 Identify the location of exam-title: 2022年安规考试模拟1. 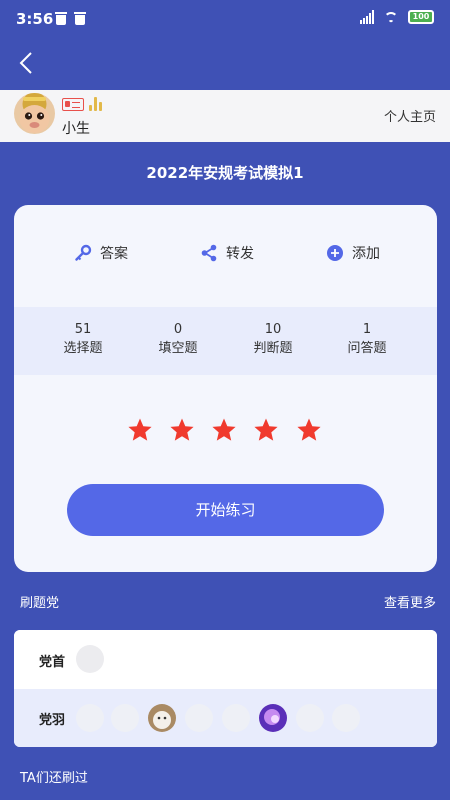
(225, 173).